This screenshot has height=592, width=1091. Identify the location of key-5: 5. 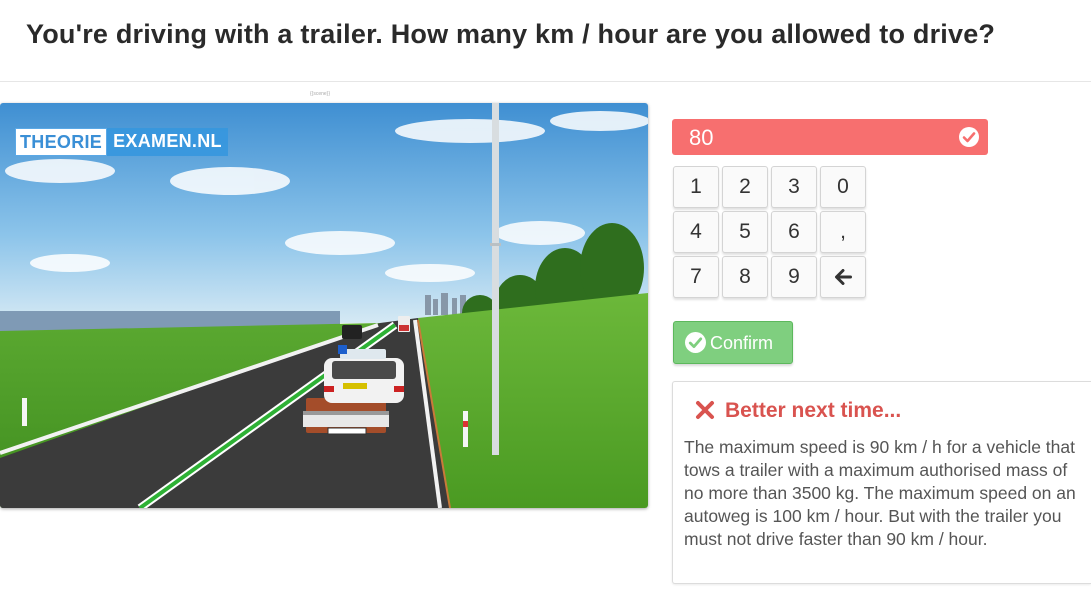
(745, 232).